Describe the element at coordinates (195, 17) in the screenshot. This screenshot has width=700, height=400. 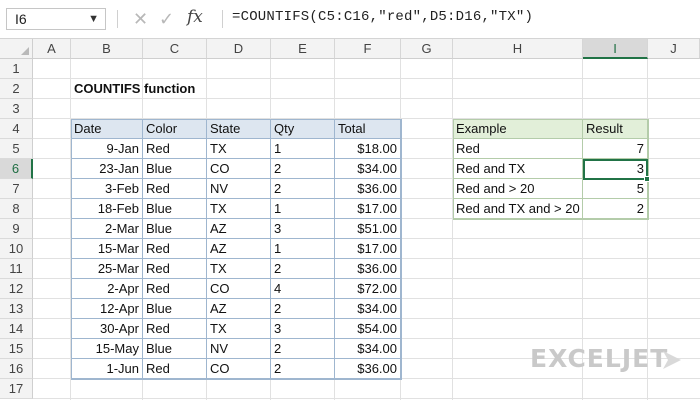
I see `fx-icon: fx` at that location.